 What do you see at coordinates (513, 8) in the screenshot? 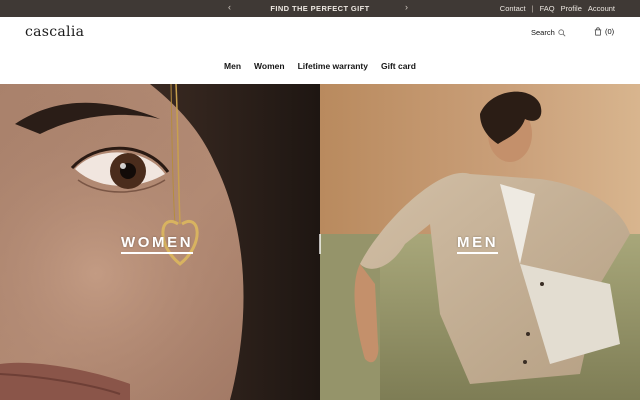
I see `contact-link: Contact` at bounding box center [513, 8].